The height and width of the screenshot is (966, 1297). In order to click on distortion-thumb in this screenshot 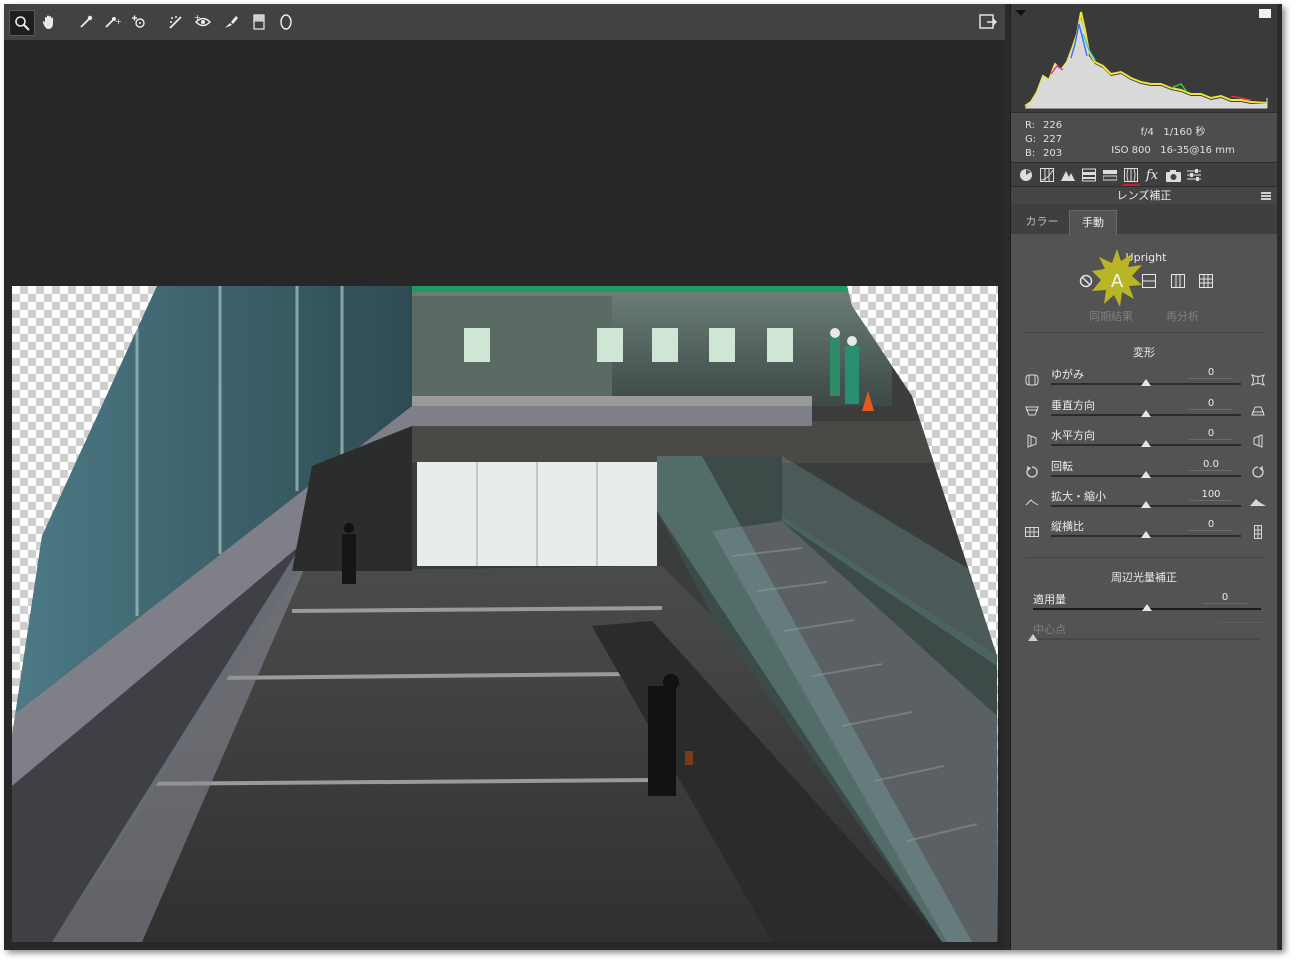, I will do `click(1146, 382)`.